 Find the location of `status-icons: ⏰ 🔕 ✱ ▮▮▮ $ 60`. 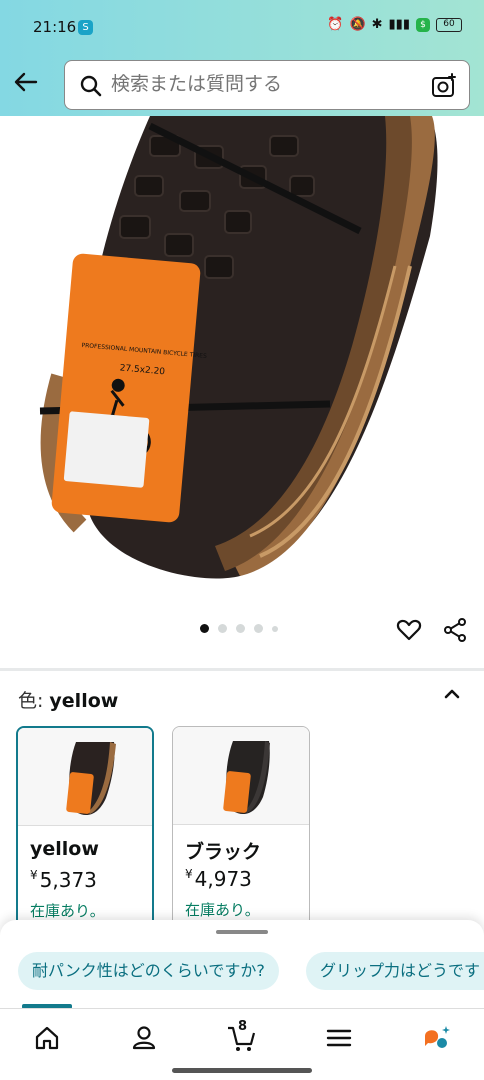

status-icons: ⏰ 🔕 ✱ ▮▮▮ $ 60 is located at coordinates (394, 24).